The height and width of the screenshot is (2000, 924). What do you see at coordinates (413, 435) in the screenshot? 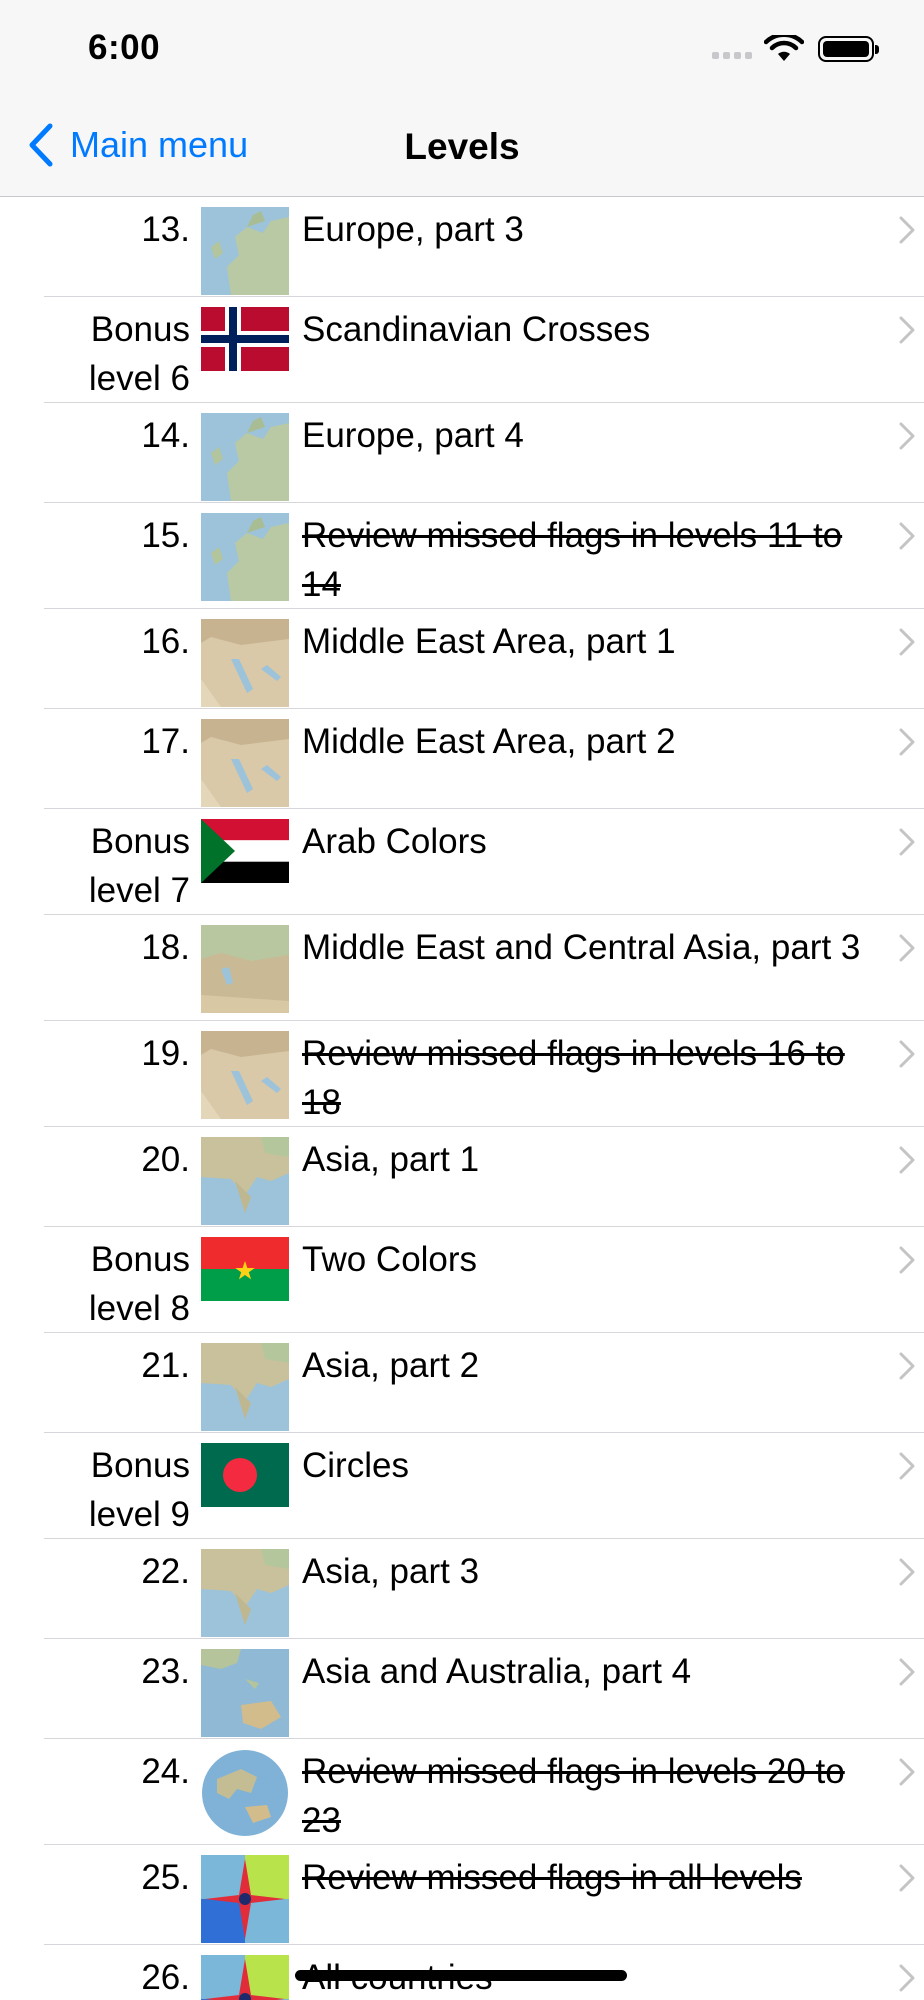
I see `level-title: Europe, part 4` at bounding box center [413, 435].